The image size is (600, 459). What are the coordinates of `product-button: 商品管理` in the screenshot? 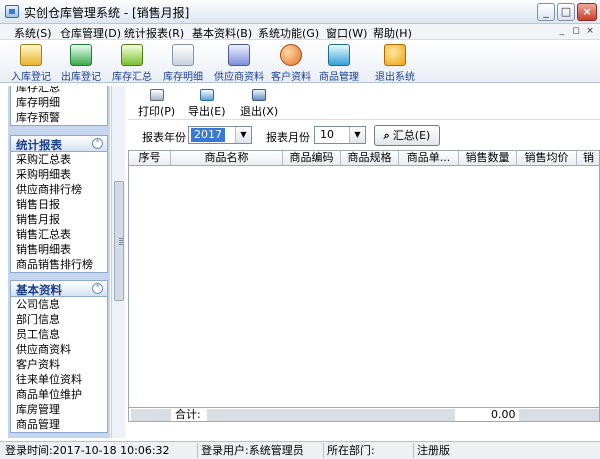 It's located at (339, 62).